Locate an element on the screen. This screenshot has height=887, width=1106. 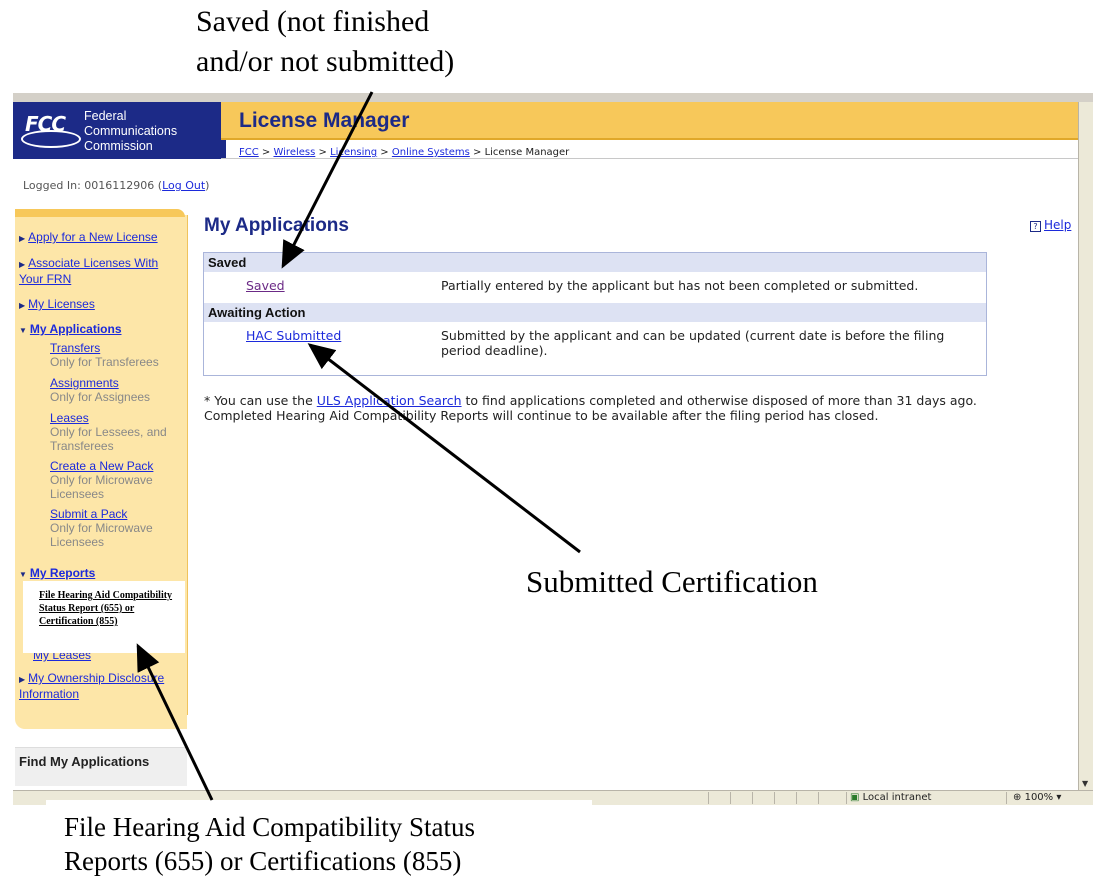
arrow-to-hac-submitted is located at coordinates (444, 448).